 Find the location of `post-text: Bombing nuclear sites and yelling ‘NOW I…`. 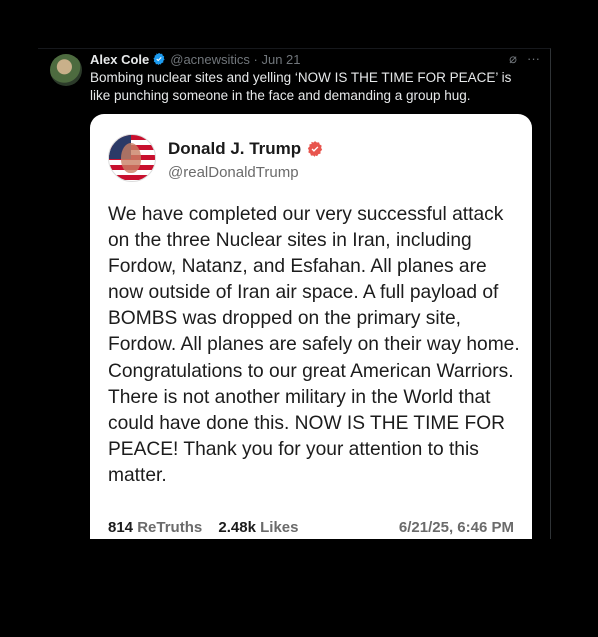

post-text: Bombing nuclear sites and yelling ‘NOW I… is located at coordinates (301, 86).